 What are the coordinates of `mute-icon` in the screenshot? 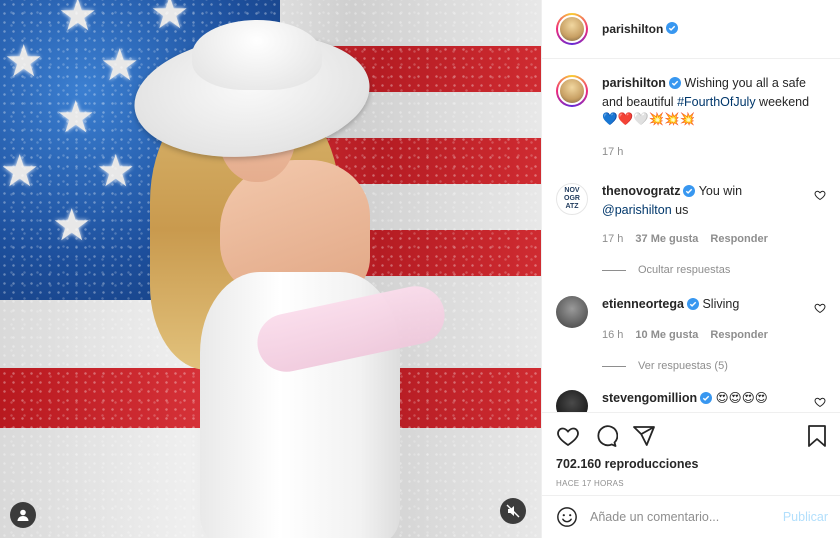 It's located at (513, 511).